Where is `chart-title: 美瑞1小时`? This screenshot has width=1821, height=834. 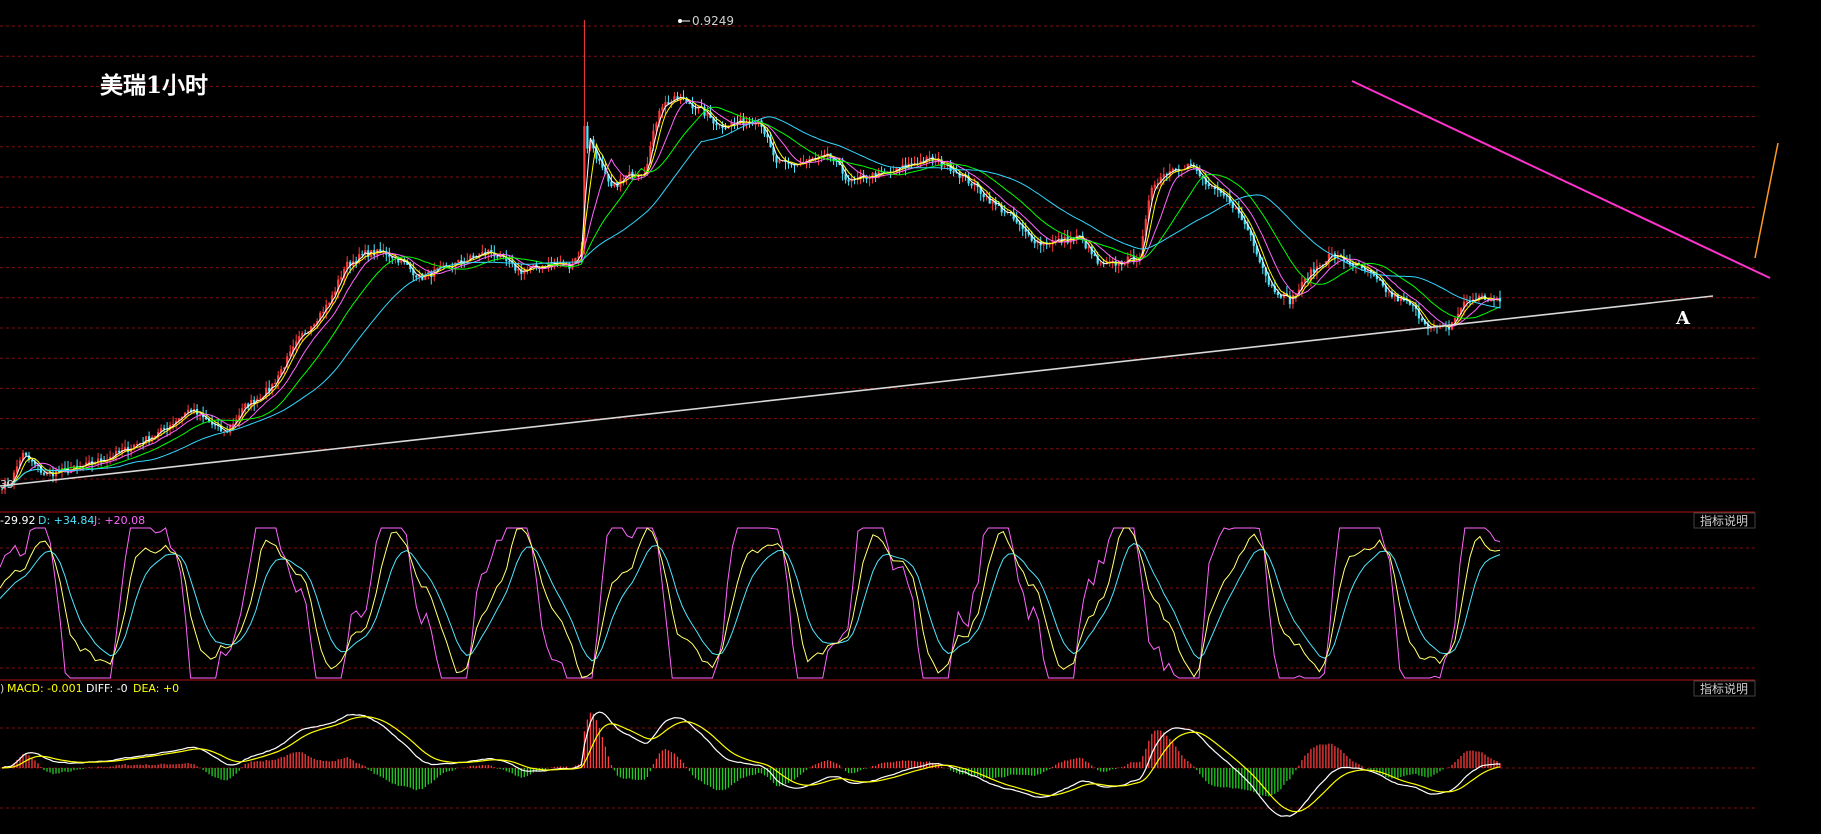 chart-title: 美瑞1小时 is located at coordinates (154, 85).